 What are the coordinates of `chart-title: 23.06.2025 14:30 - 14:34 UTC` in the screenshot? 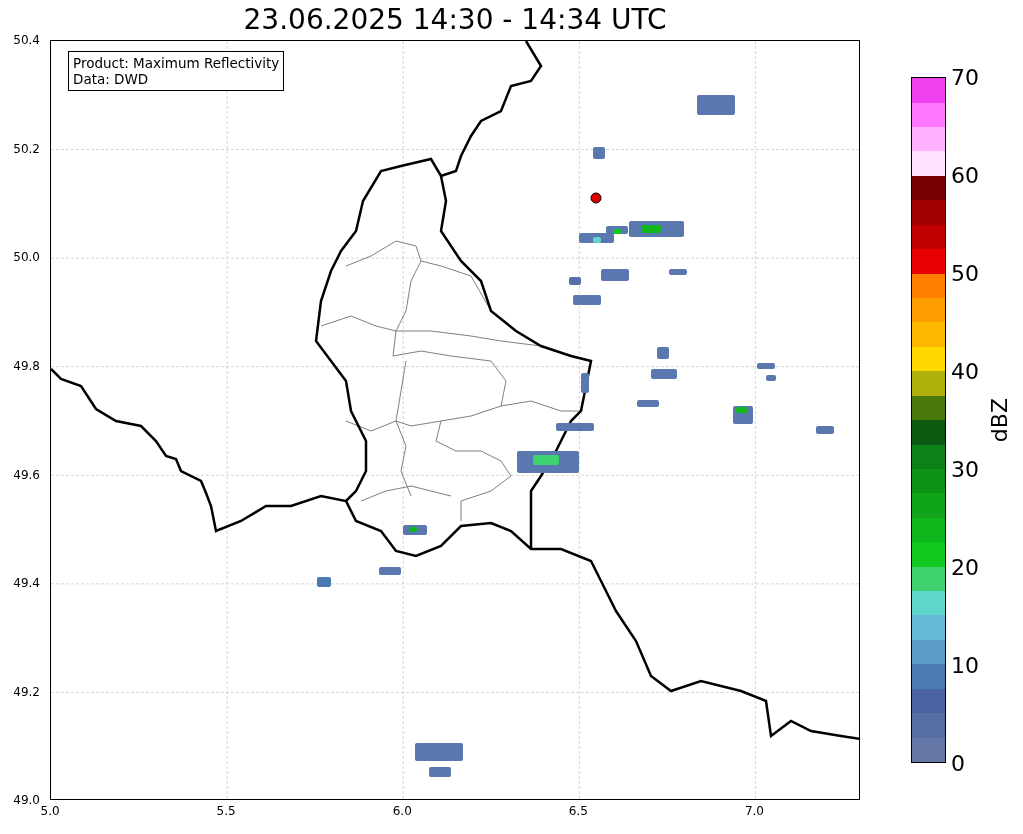 It's located at (455, 20).